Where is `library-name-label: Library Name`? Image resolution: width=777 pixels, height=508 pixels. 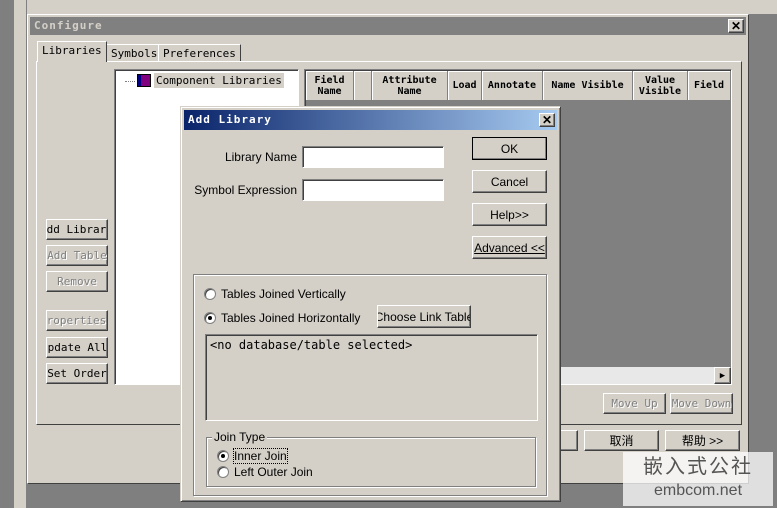
library-name-label: Library Name is located at coordinates (260, 157).